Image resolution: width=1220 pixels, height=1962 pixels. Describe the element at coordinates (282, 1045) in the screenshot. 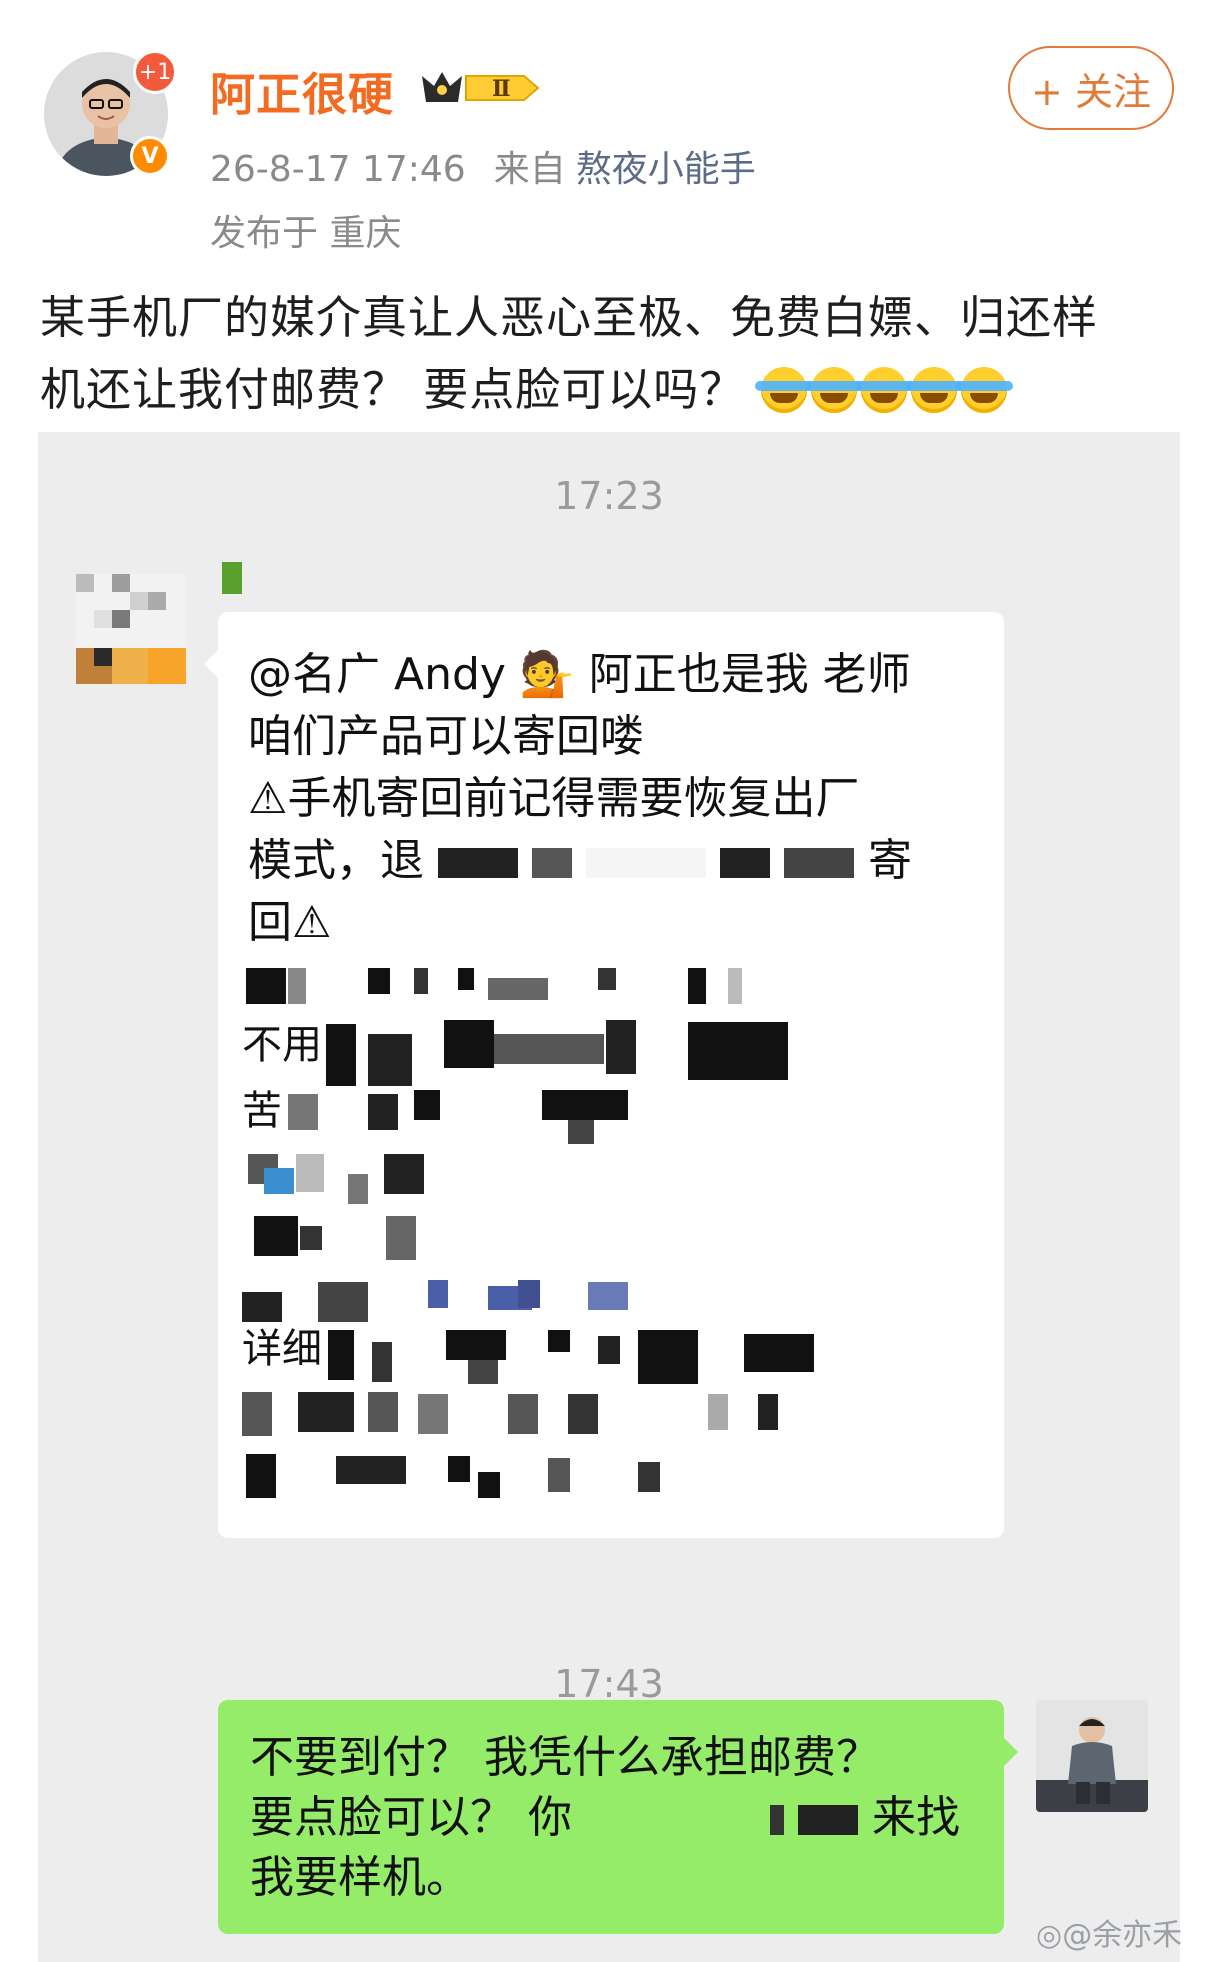

I see `incoming-line-7-start: 不用` at that location.